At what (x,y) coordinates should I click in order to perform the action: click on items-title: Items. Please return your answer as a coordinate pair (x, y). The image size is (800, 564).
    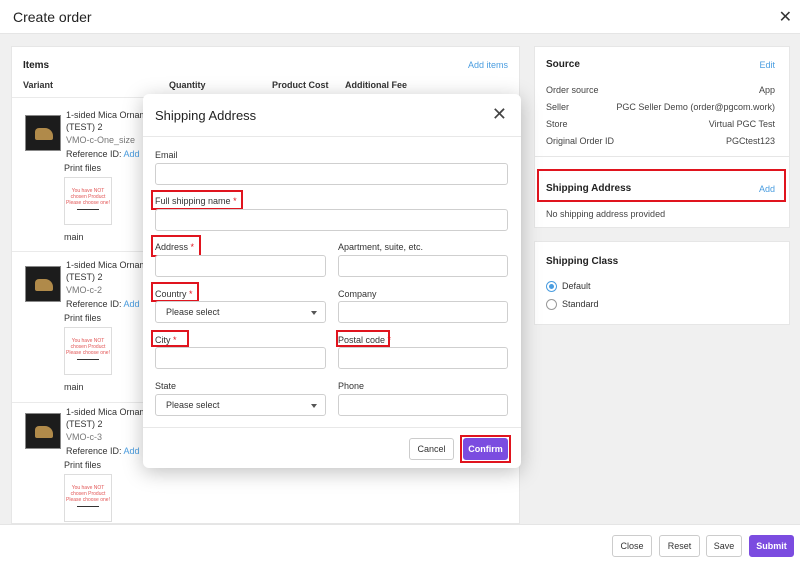
    Looking at the image, I should click on (36, 65).